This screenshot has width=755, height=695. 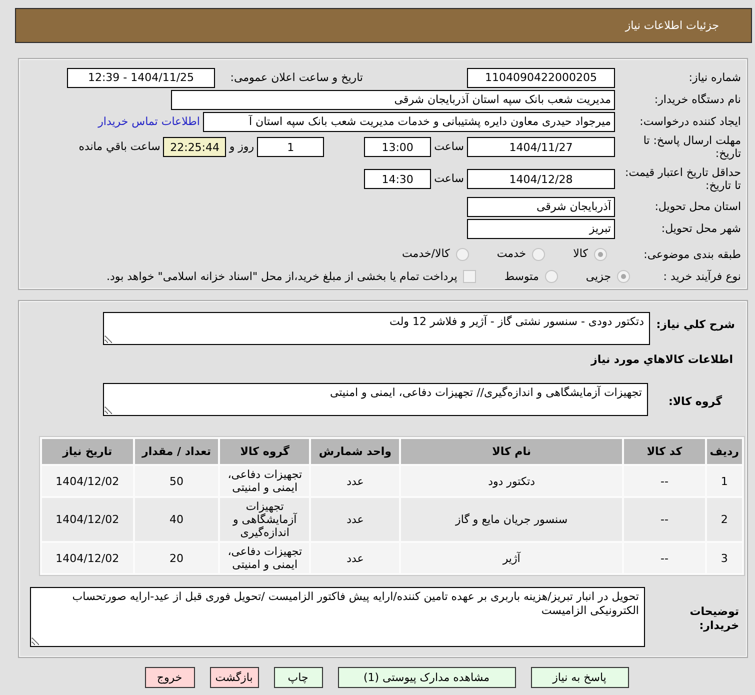 I want to click on table-cell: 20, so click(x=176, y=558).